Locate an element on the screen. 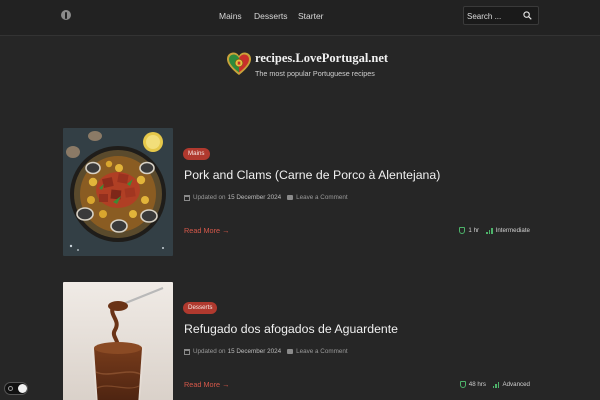  search-box is located at coordinates (501, 15).